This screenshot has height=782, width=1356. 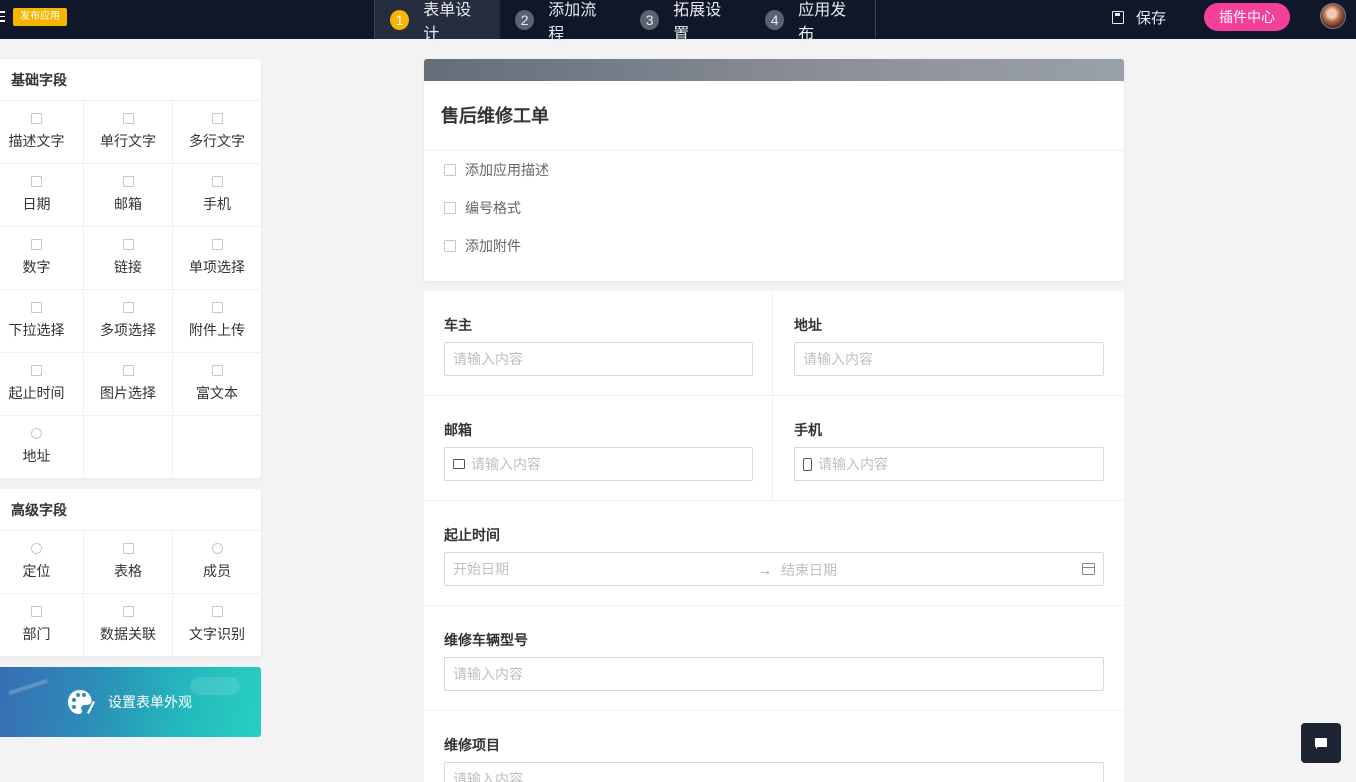 What do you see at coordinates (217, 447) in the screenshot?
I see `empty-cell` at bounding box center [217, 447].